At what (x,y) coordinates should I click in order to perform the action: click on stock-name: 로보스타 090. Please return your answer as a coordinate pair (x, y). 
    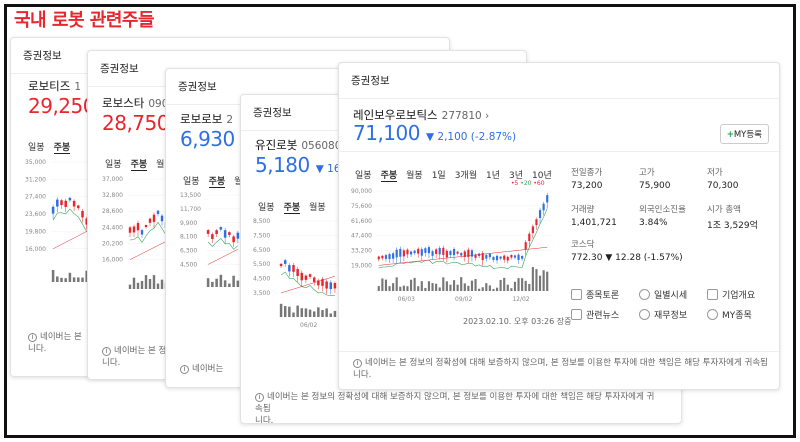
    Looking at the image, I should click on (135, 103).